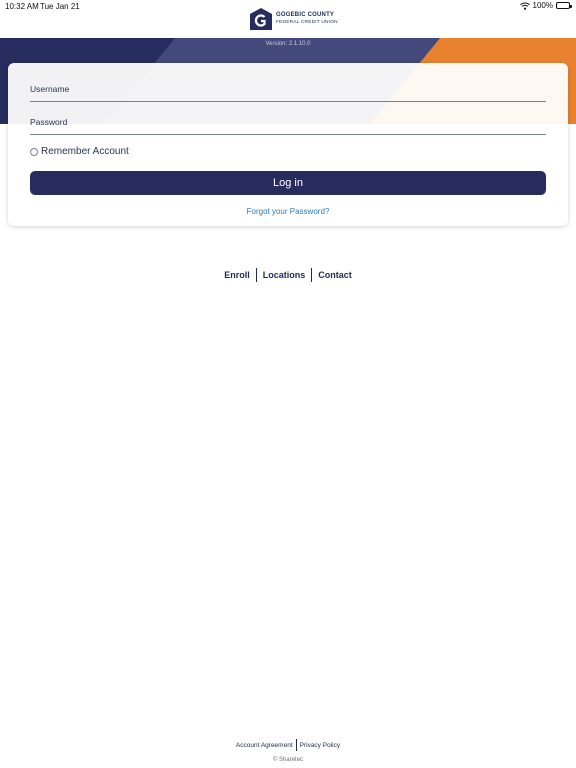 The height and width of the screenshot is (768, 576). Describe the element at coordinates (284, 275) in the screenshot. I see `locations-link: Locations` at that location.